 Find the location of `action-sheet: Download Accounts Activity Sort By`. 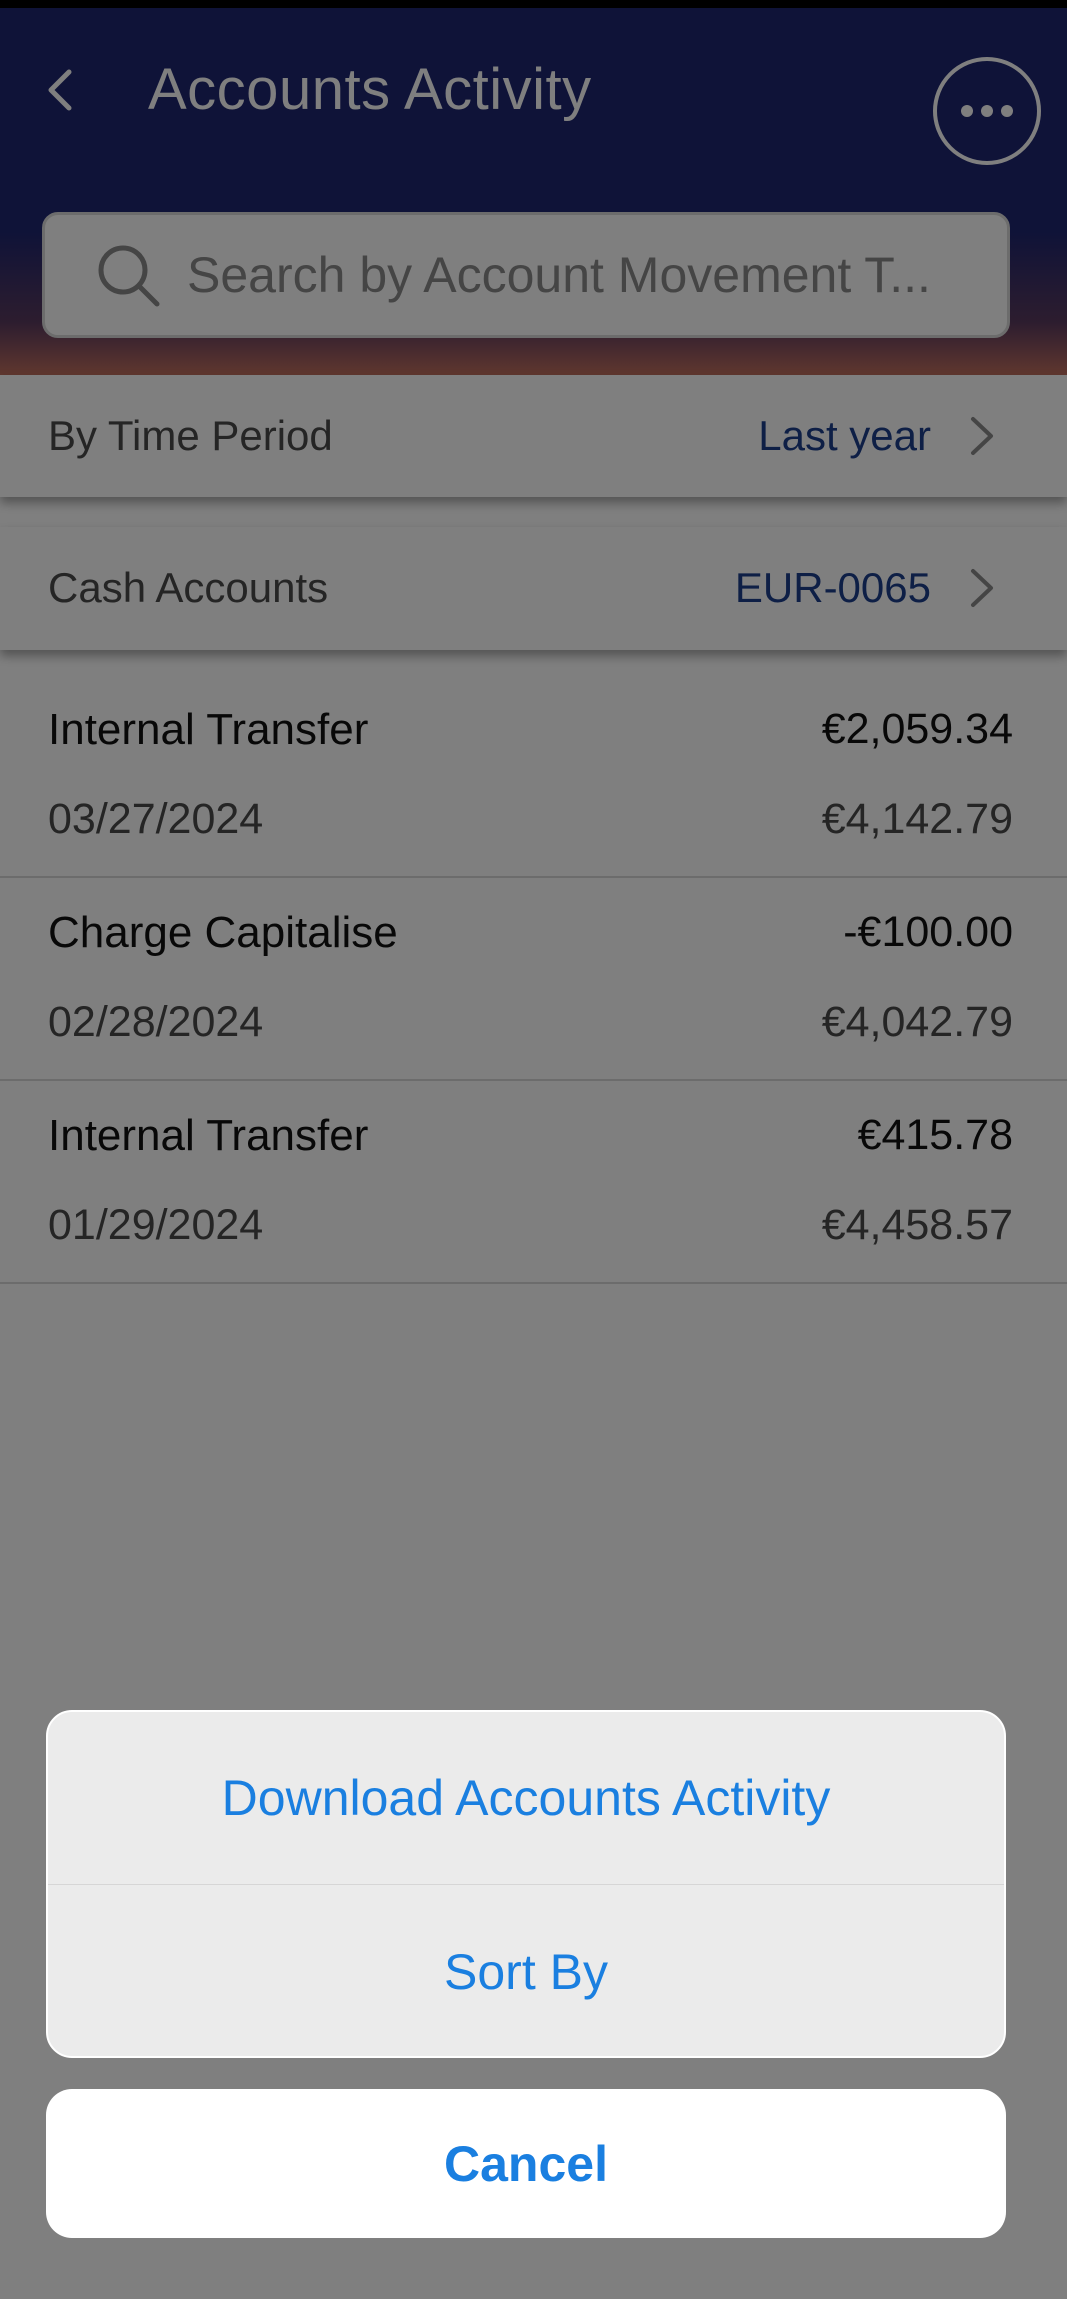

action-sheet: Download Accounts Activity Sort By is located at coordinates (526, 1884).